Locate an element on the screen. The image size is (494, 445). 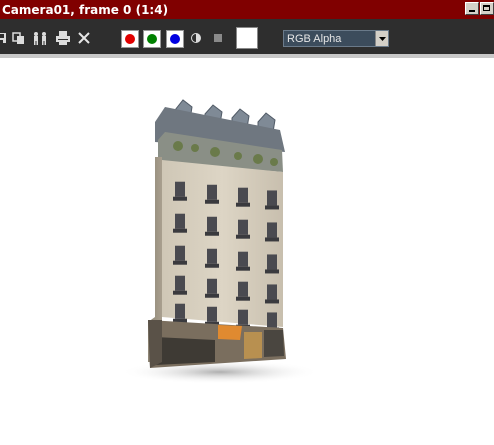
green-channel-icon is located at coordinates (152, 39).